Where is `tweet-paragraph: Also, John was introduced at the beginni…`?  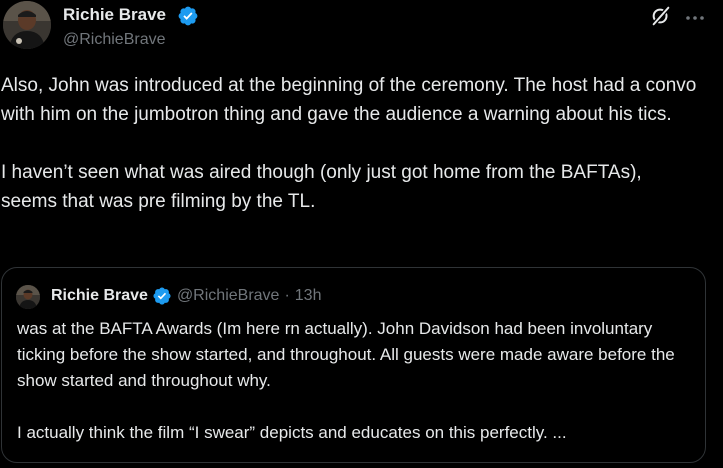
tweet-paragraph: Also, John was introduced at the beginni… is located at coordinates (349, 100).